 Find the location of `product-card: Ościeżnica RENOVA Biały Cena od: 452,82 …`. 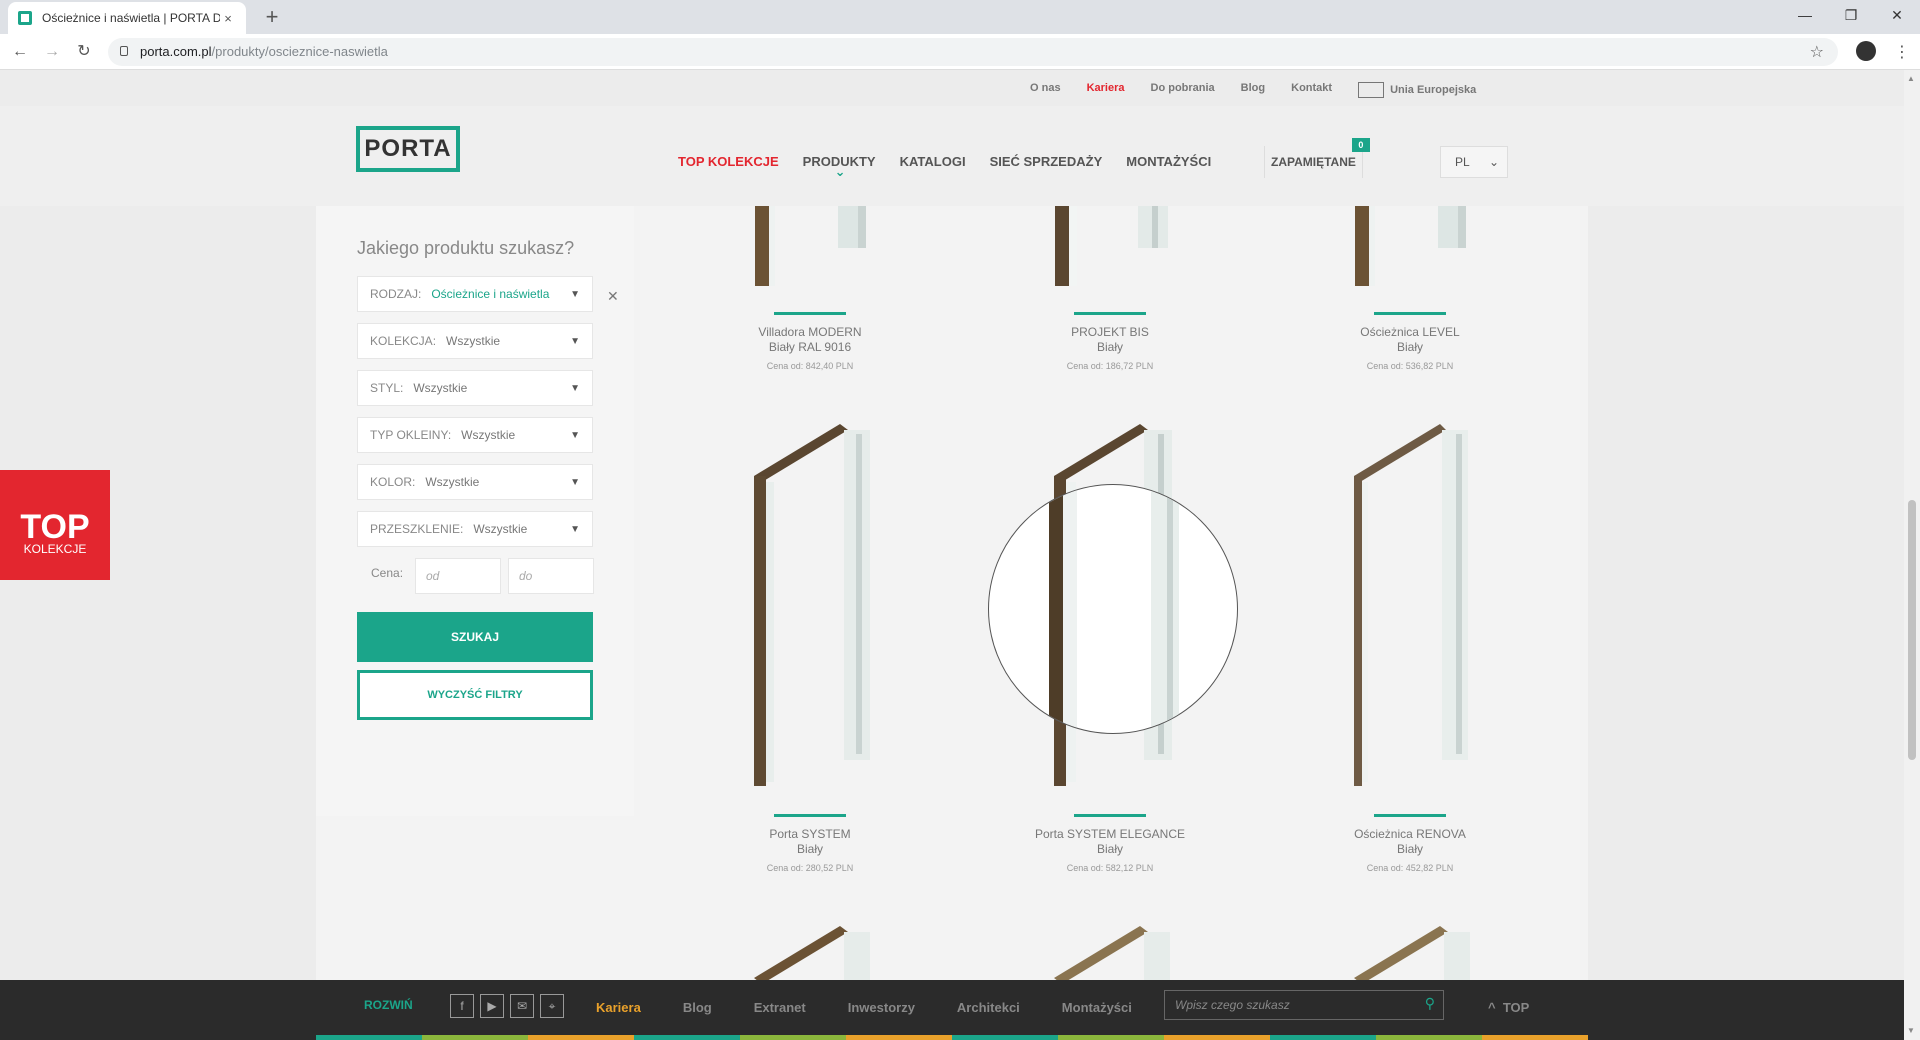

product-card: Ościeżnica RENOVA Biały Cena od: 452,82 … is located at coordinates (1410, 843).